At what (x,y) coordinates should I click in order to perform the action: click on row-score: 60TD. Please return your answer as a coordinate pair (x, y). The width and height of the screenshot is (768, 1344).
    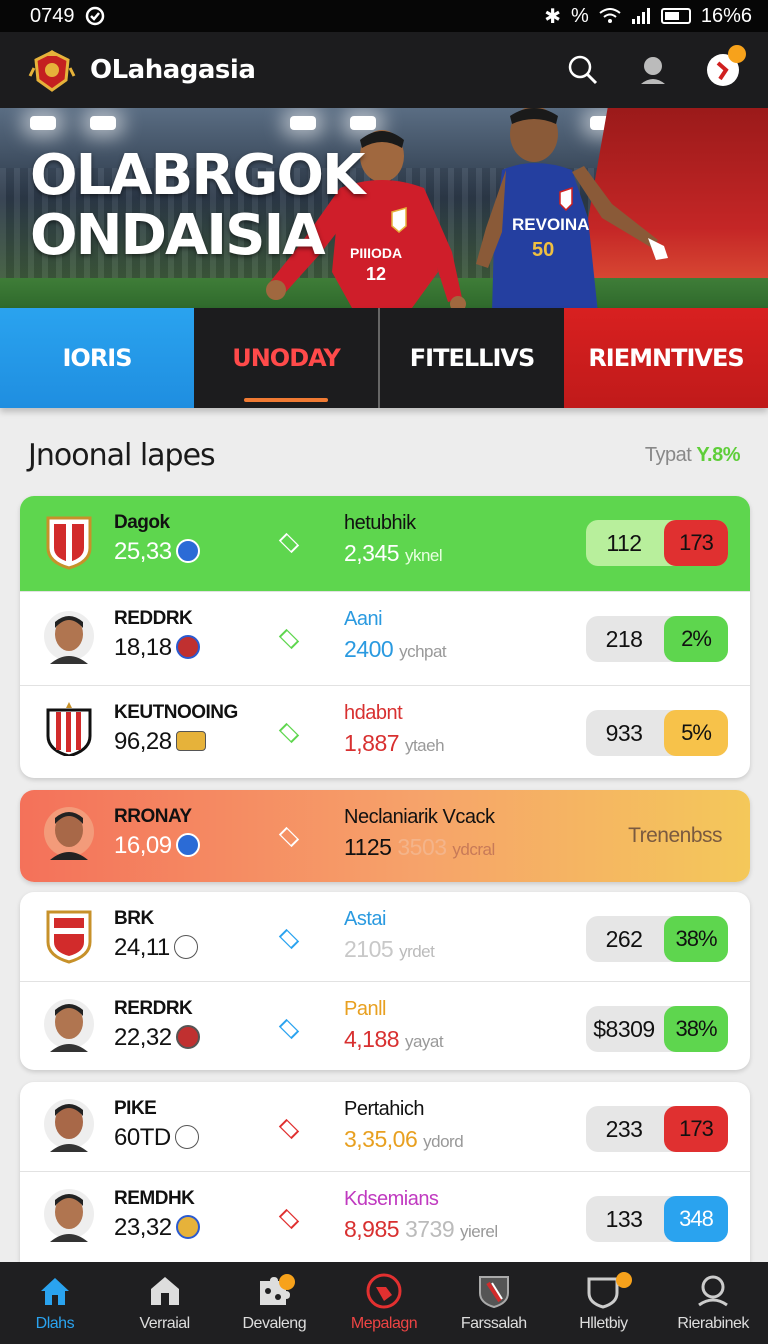
    Looking at the image, I should click on (156, 1138).